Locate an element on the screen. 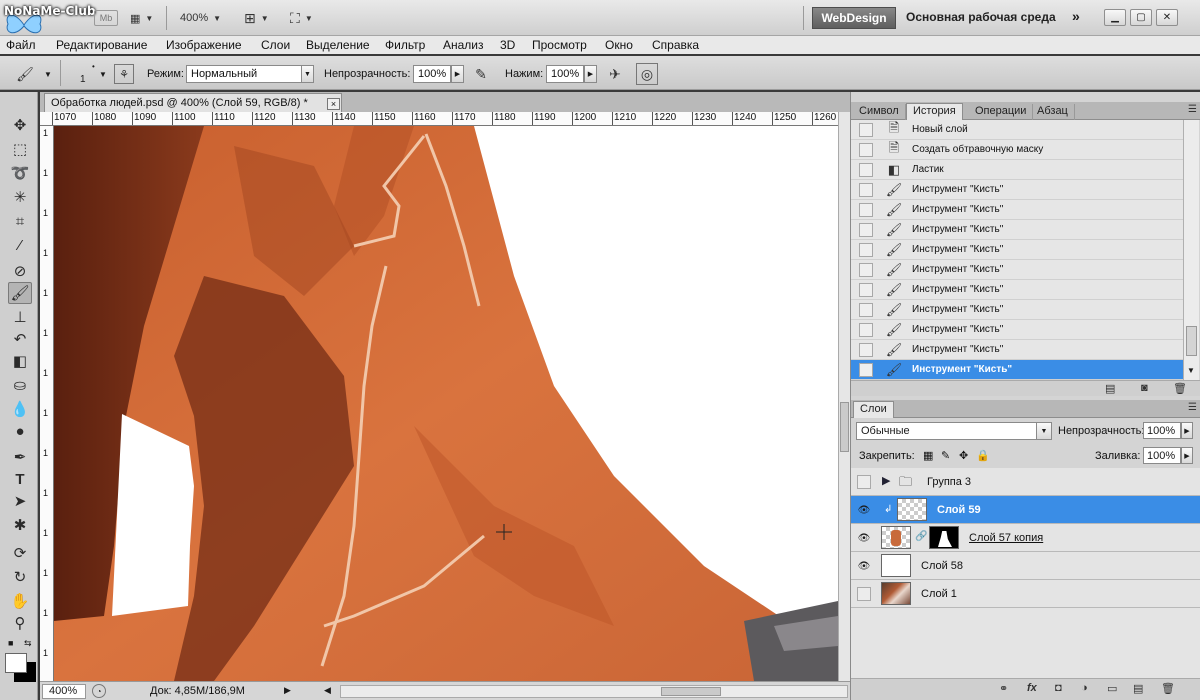 The width and height of the screenshot is (1200, 700). 3d-rotate-tool: ⟳ is located at coordinates (20, 553).